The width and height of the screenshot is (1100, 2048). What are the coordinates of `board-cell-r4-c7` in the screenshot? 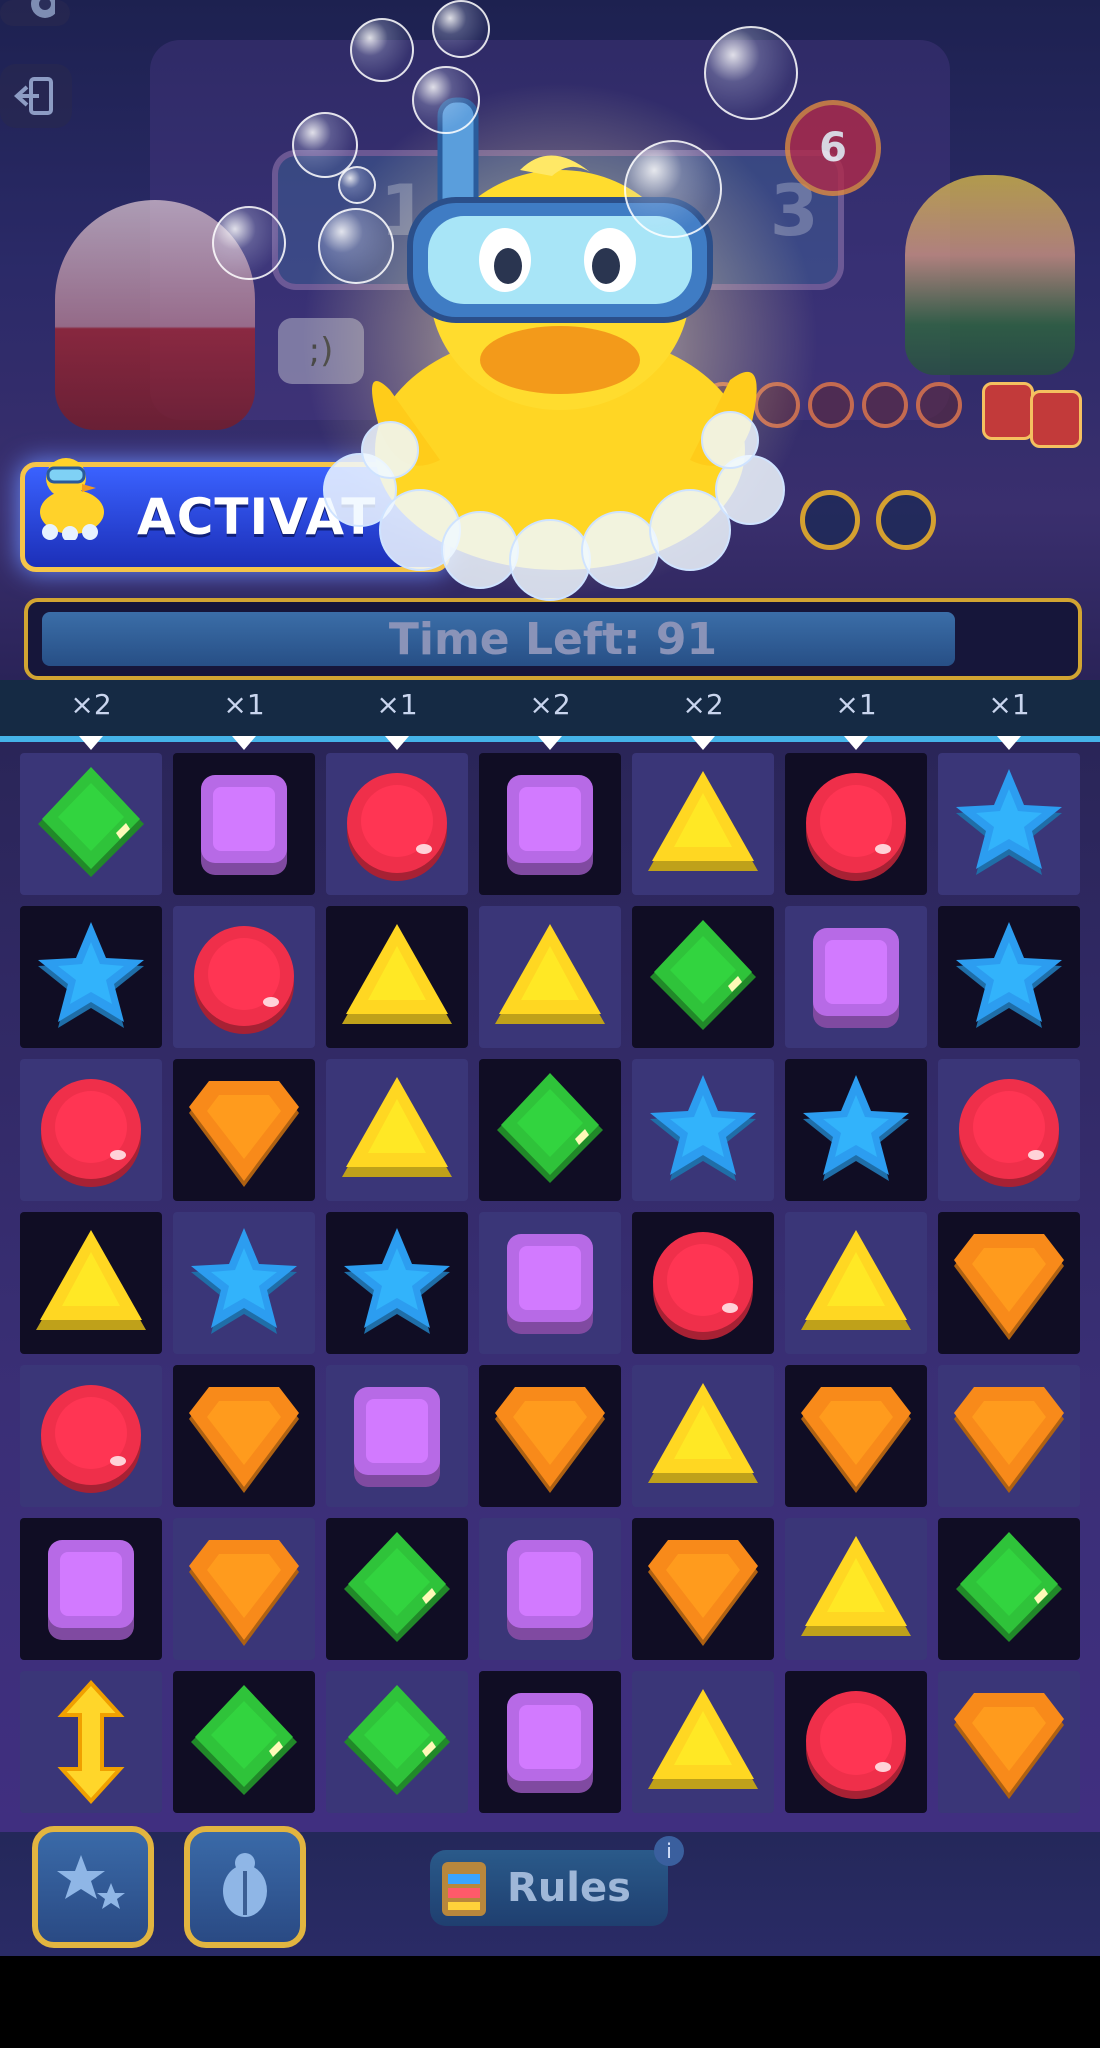 It's located at (1009, 1283).